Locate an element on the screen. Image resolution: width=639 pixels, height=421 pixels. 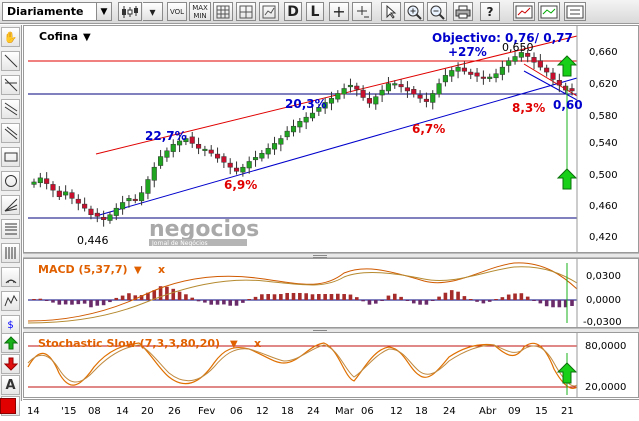
x-tick: 09 is located at coordinates (514, 411).